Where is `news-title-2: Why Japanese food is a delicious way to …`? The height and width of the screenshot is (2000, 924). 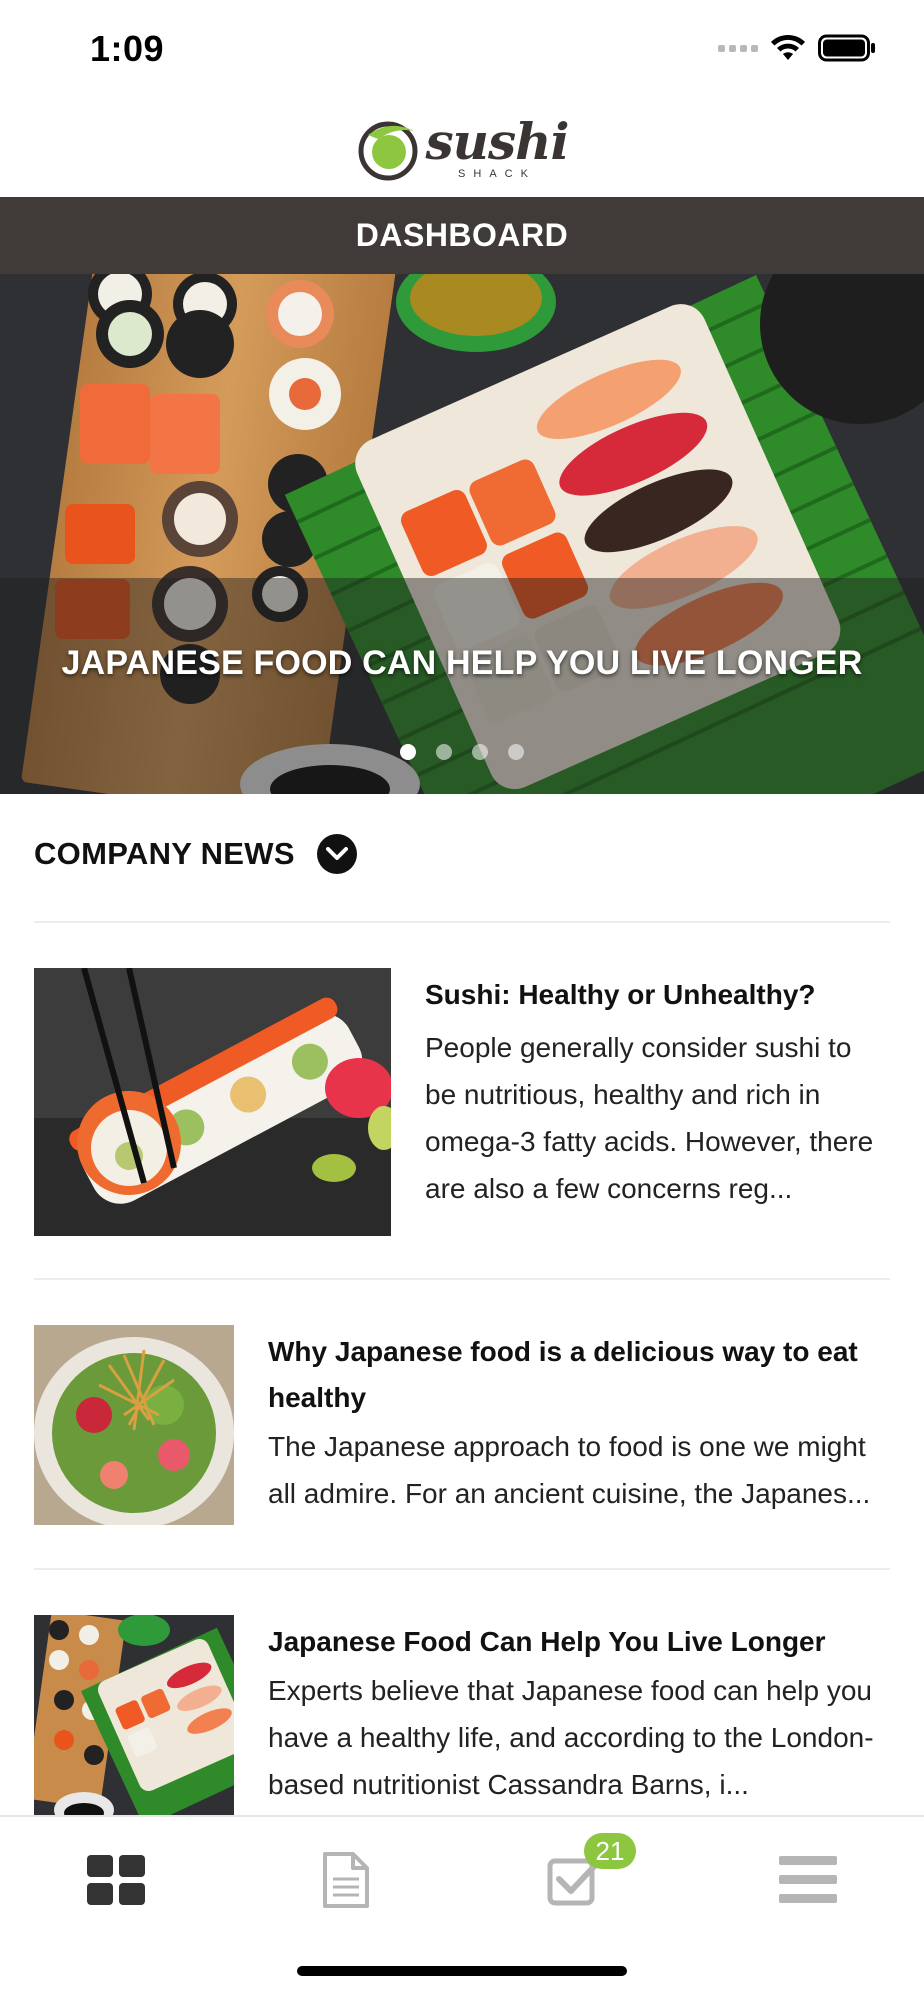
news-title-2: Why Japanese food is a delicious way to … is located at coordinates (579, 1375).